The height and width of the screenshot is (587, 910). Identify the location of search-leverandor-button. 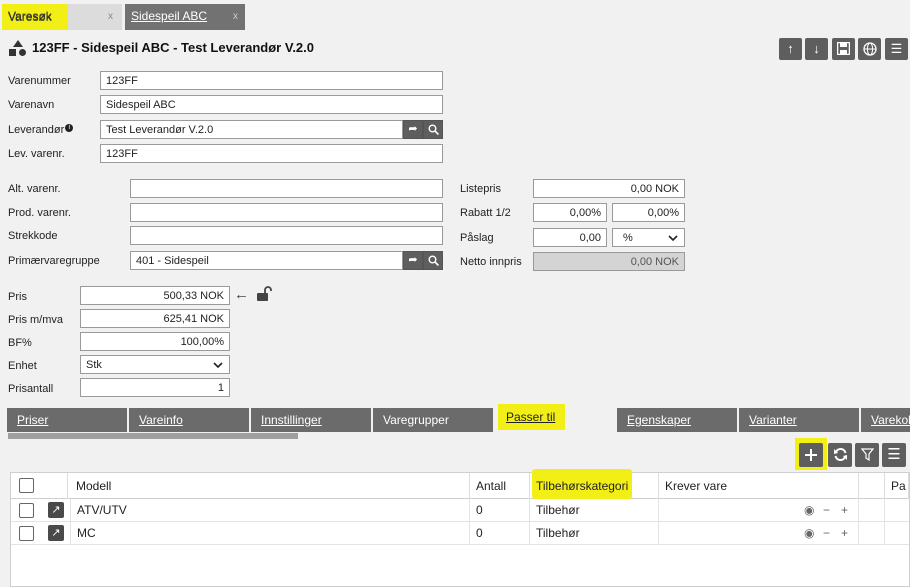
(433, 129).